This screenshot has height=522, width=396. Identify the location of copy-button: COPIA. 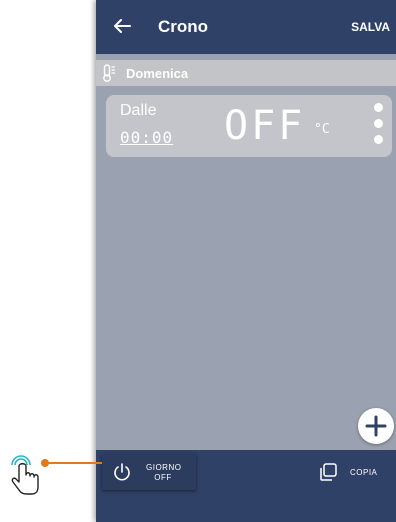
(355, 472).